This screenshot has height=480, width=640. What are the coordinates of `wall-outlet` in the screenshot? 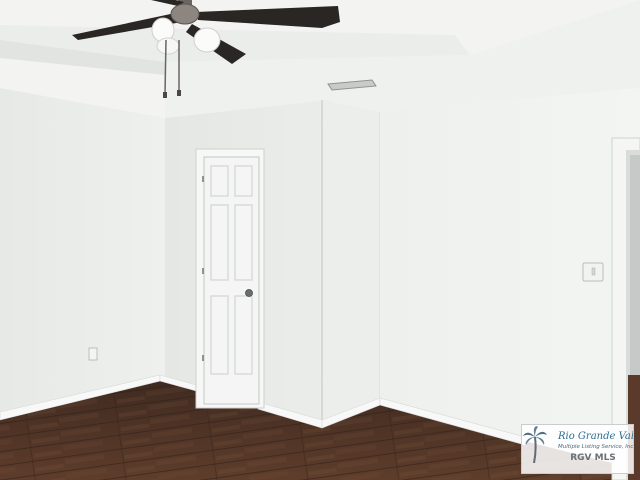 It's located at (93, 354).